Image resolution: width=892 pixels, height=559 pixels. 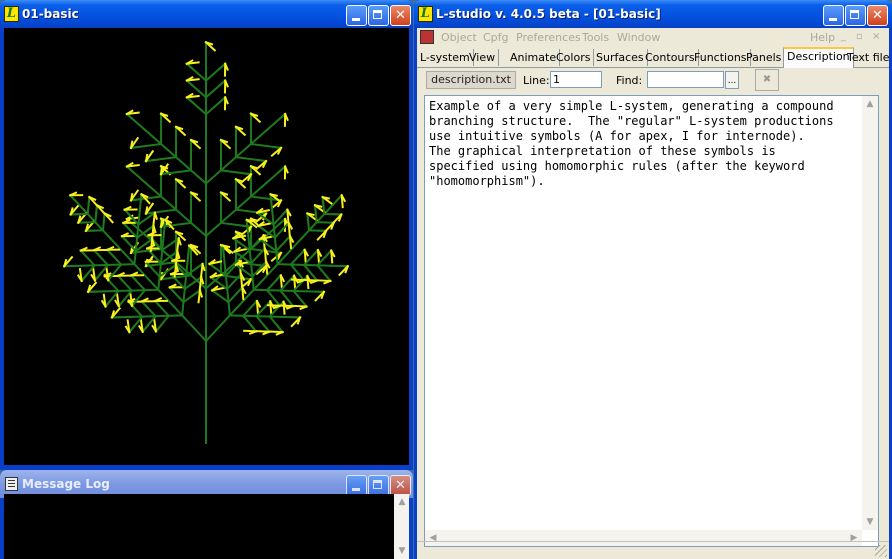 What do you see at coordinates (427, 37) in the screenshot?
I see `document-icon` at bounding box center [427, 37].